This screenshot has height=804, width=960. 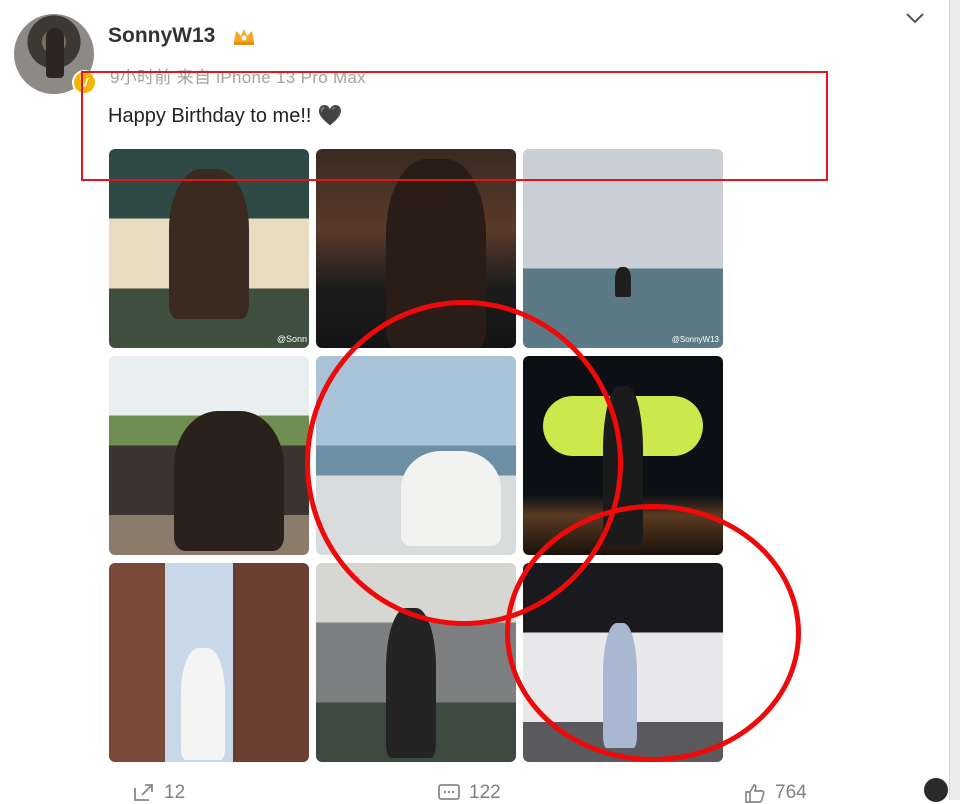 What do you see at coordinates (755, 793) in the screenshot?
I see `thumbs-up-icon` at bounding box center [755, 793].